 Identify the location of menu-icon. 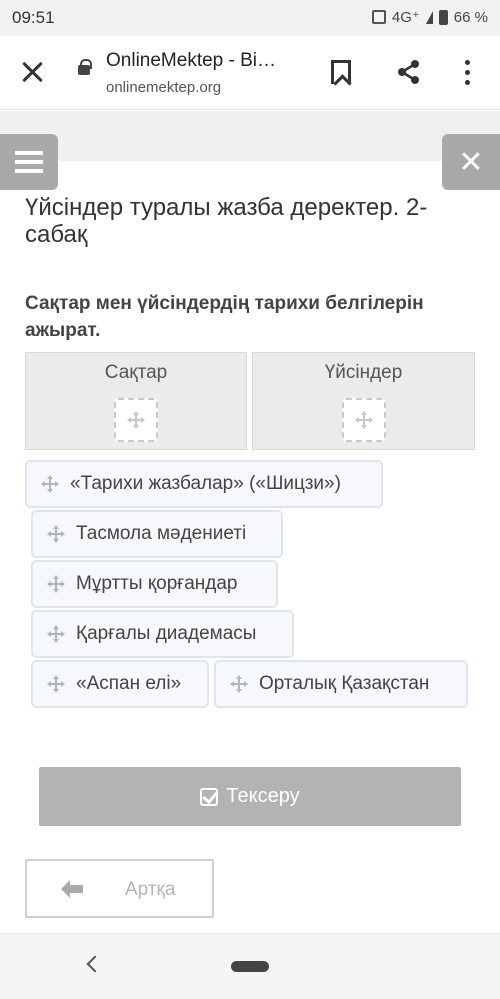
(29, 153).